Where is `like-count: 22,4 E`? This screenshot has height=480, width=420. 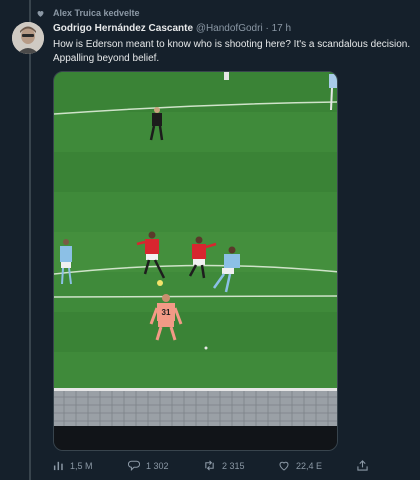
like-count: 22,4 E is located at coordinates (309, 465).